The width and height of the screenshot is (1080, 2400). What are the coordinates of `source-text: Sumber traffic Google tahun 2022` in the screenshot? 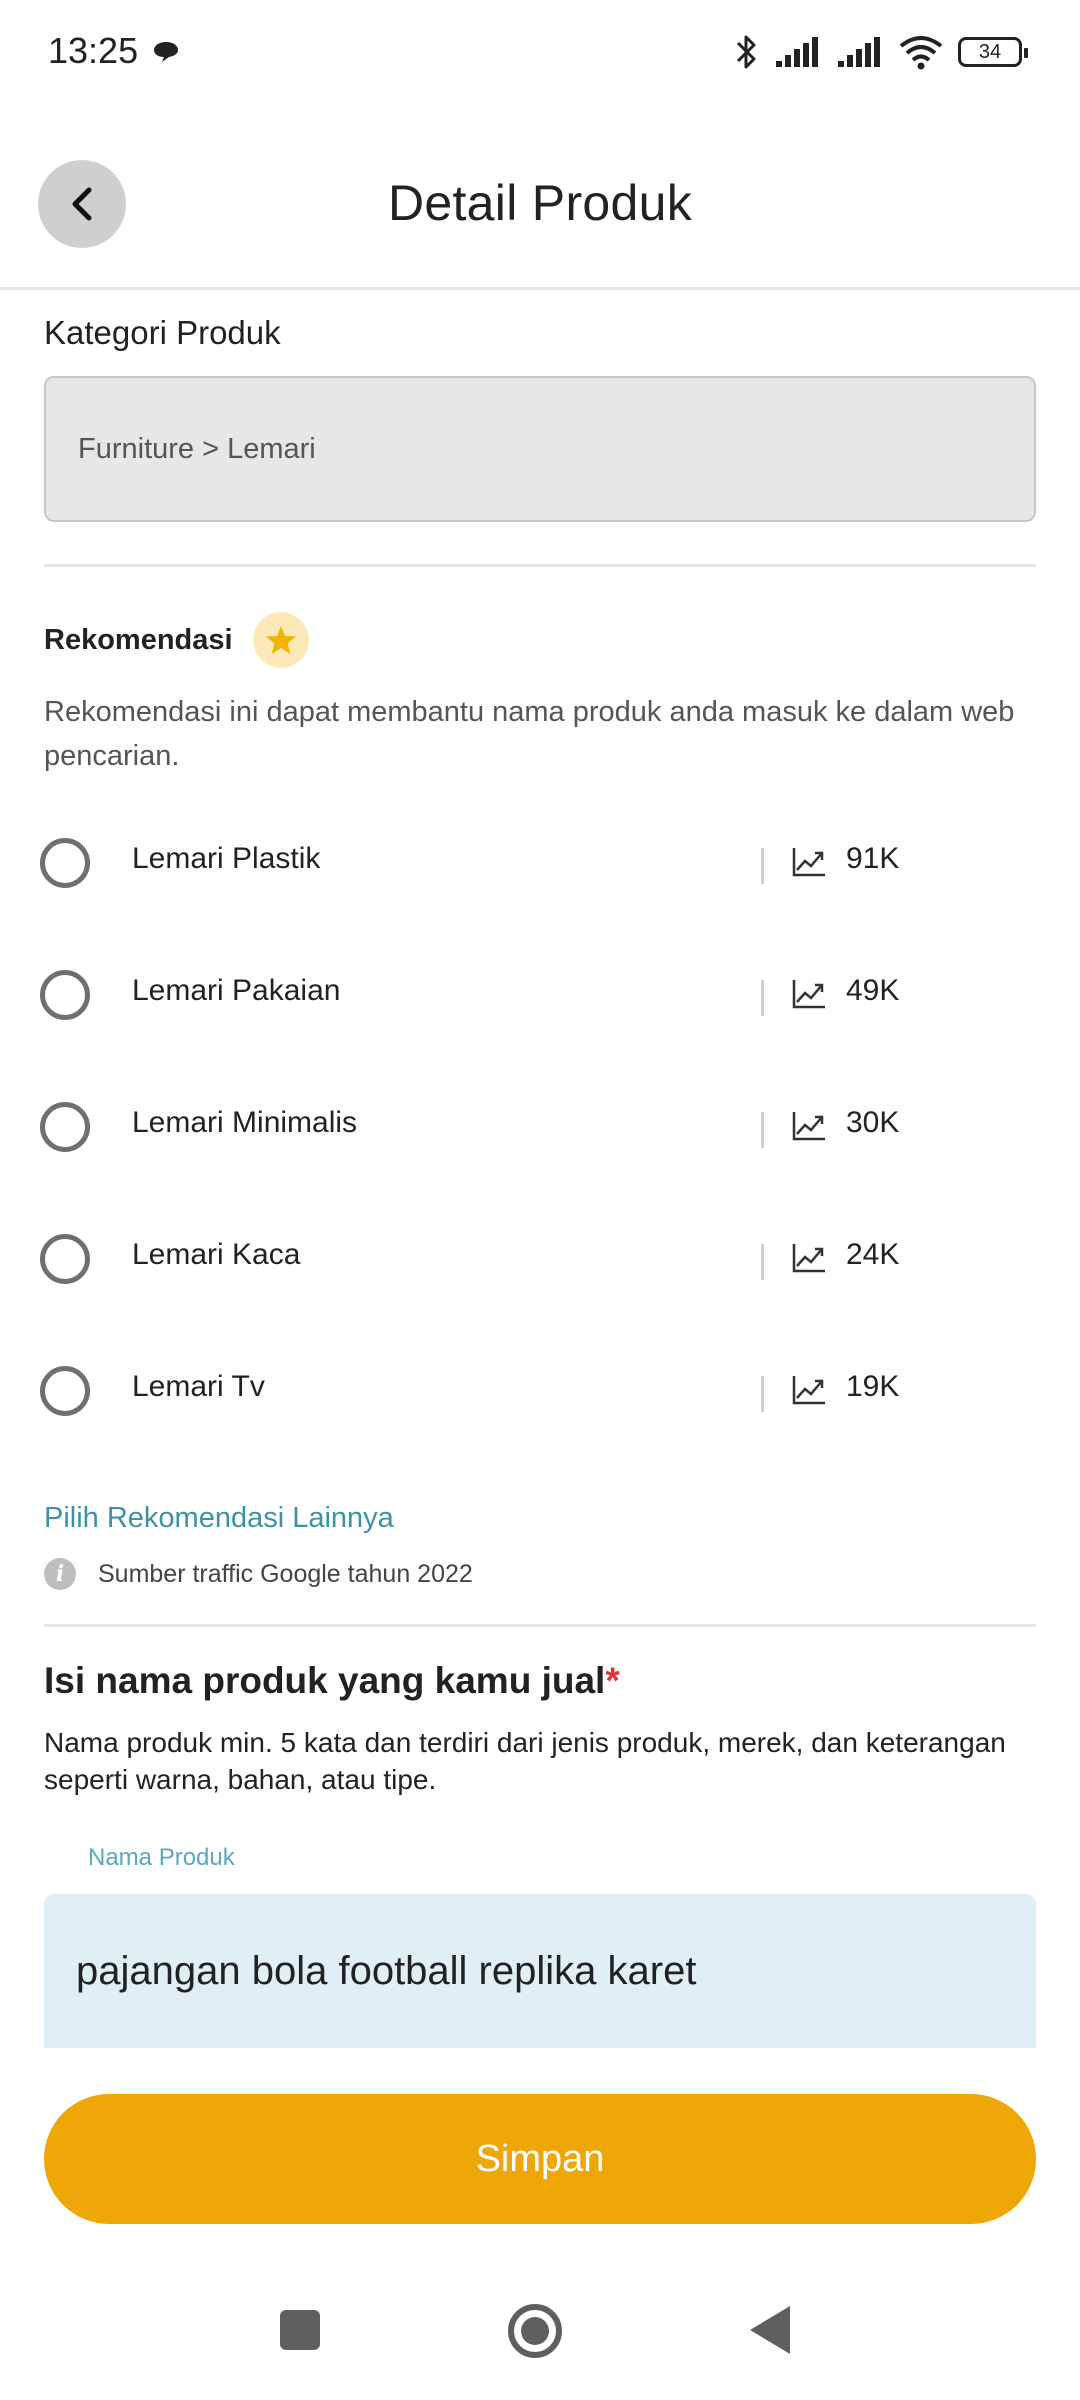 It's located at (285, 1573).